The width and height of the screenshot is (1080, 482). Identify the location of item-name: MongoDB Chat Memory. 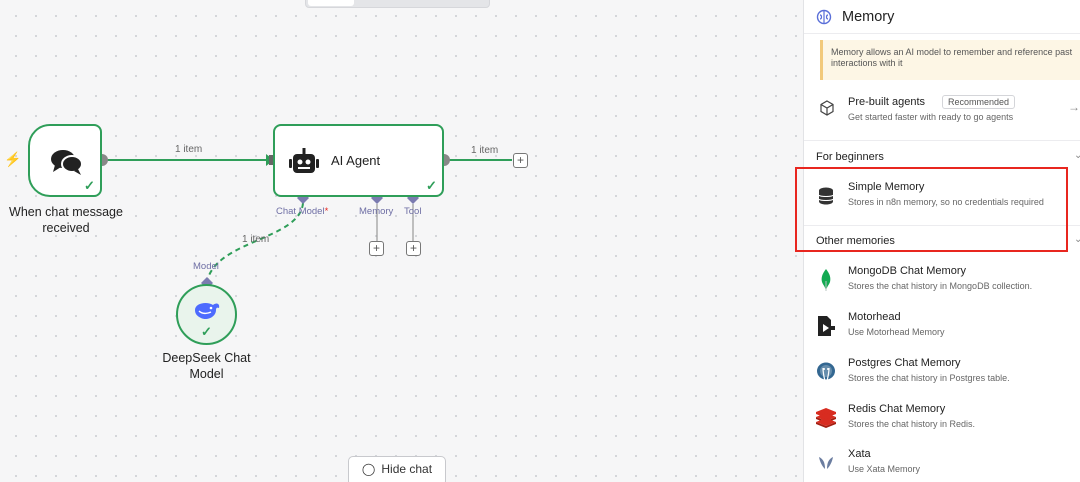
(907, 271).